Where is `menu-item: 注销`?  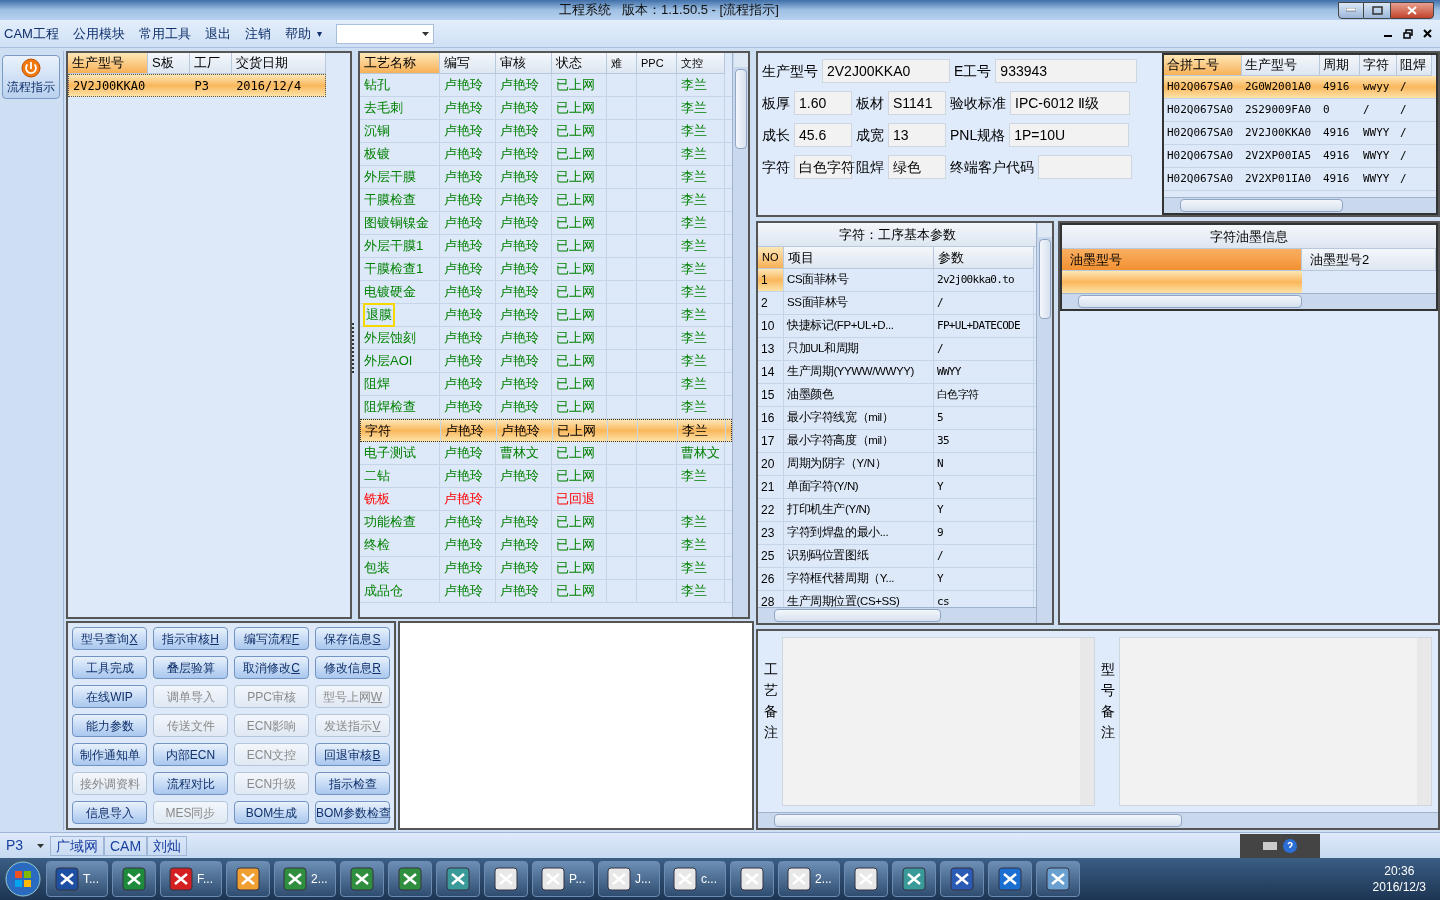 menu-item: 注销 is located at coordinates (257, 33).